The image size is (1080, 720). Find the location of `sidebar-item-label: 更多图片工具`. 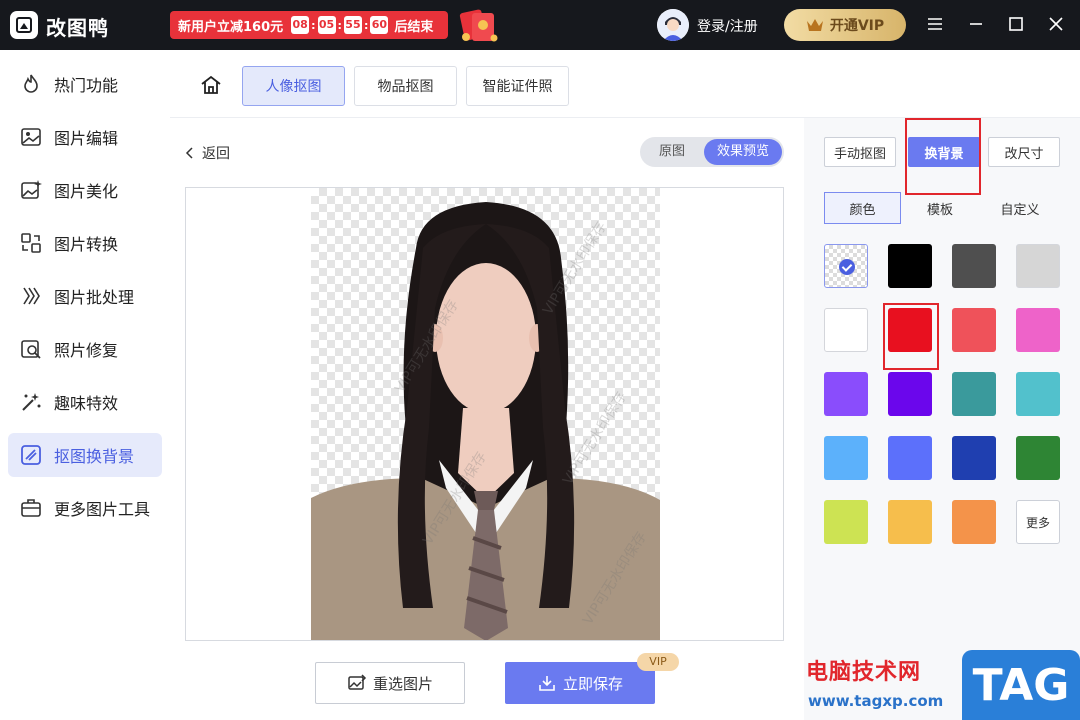

sidebar-item-label: 更多图片工具 is located at coordinates (102, 509).